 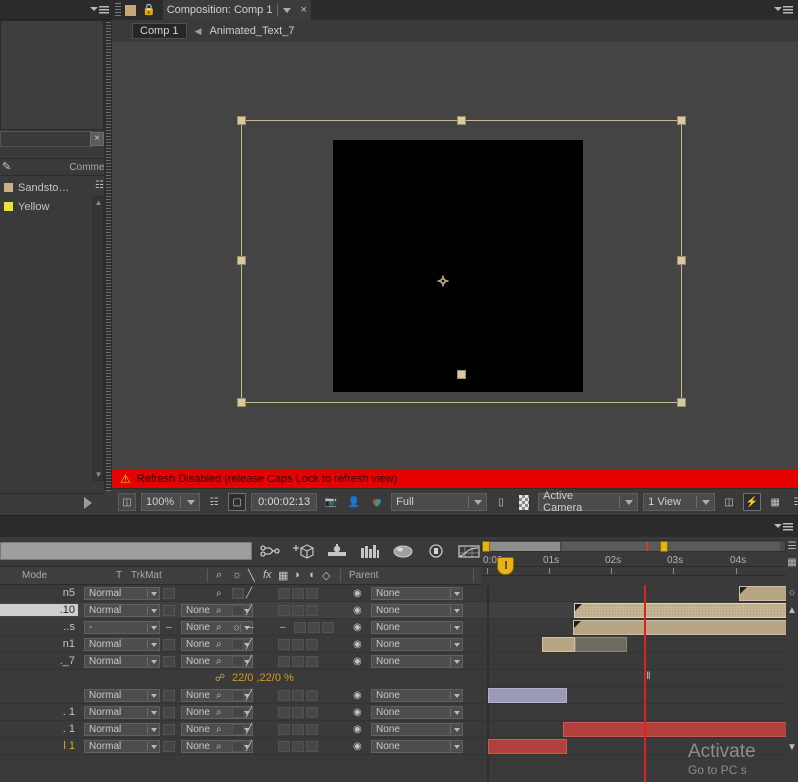 I want to click on views-select: 1 View, so click(x=679, y=502).